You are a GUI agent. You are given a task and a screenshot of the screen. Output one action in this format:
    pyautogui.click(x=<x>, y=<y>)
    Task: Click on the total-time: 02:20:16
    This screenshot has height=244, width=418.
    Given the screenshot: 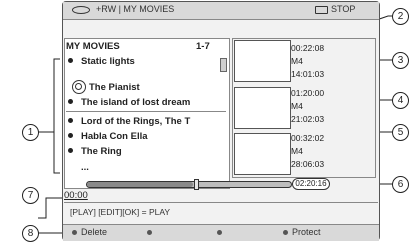 What is the action you would take?
    pyautogui.click(x=311, y=184)
    